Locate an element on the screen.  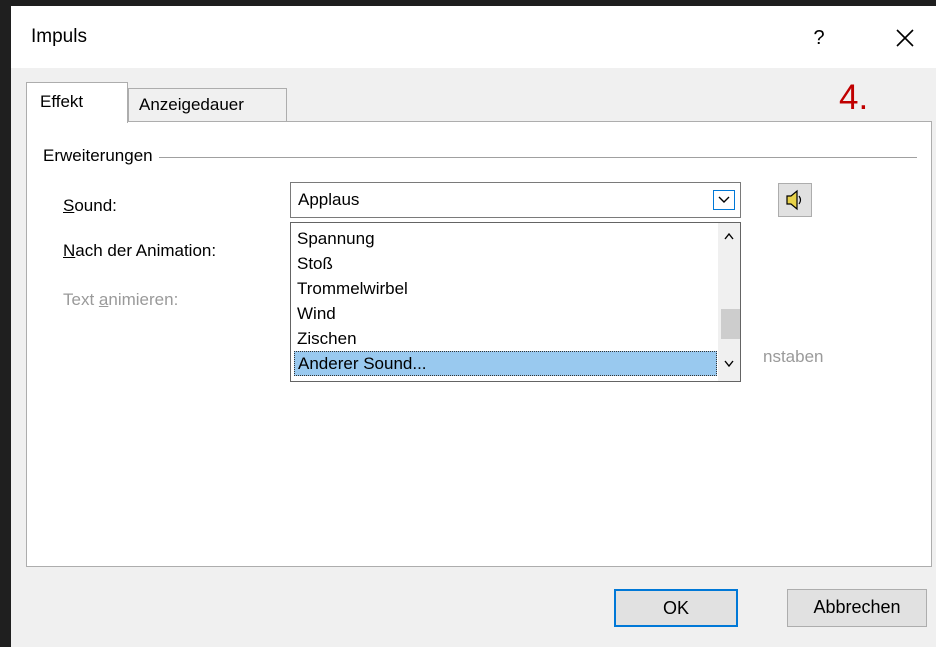
tab-anzeigedauer: Anzeigedauer is located at coordinates (207, 105).